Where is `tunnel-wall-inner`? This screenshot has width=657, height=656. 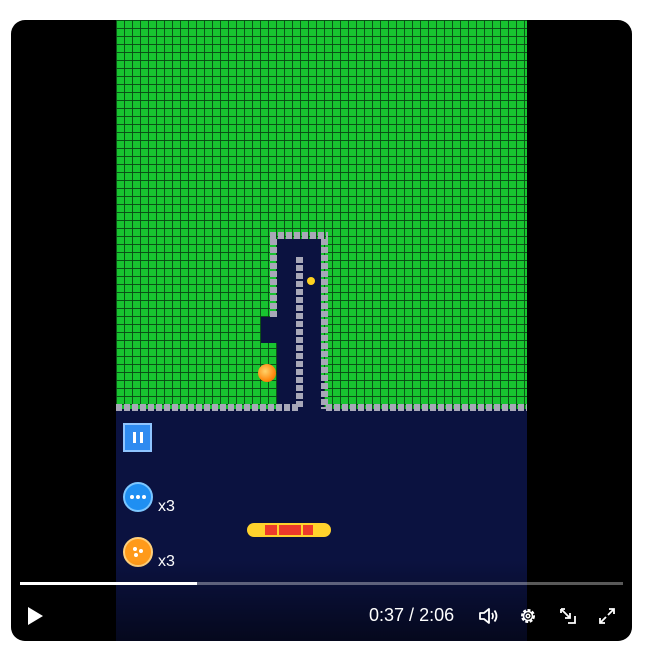
tunnel-wall-inner is located at coordinates (299, 333).